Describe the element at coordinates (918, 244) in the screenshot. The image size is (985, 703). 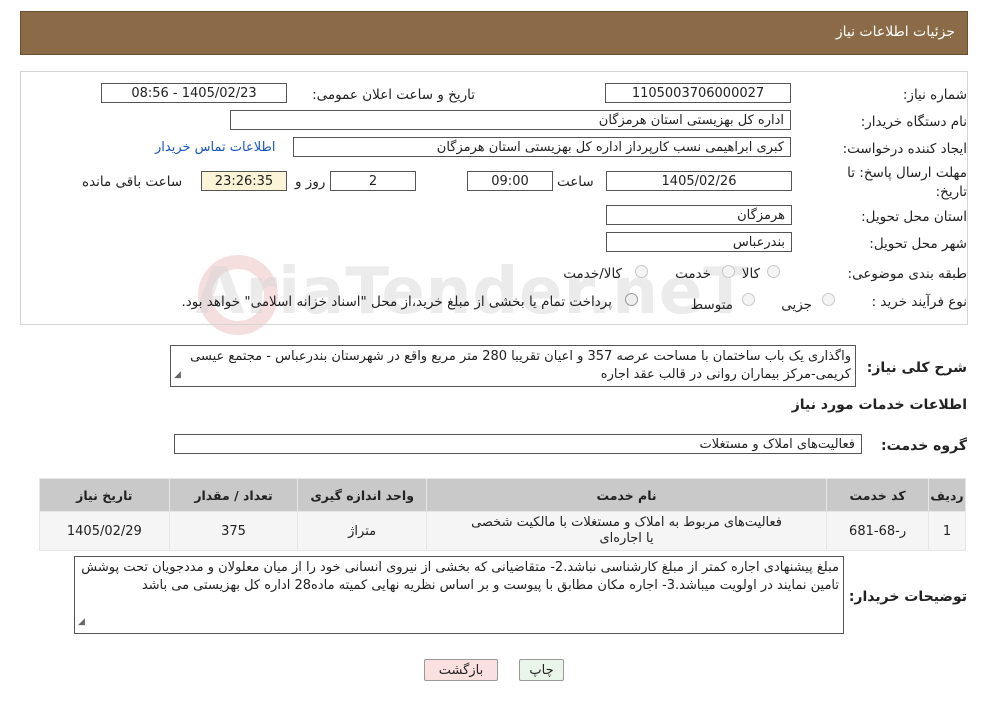
I see `city-label: شهر محل تحویل:` at that location.